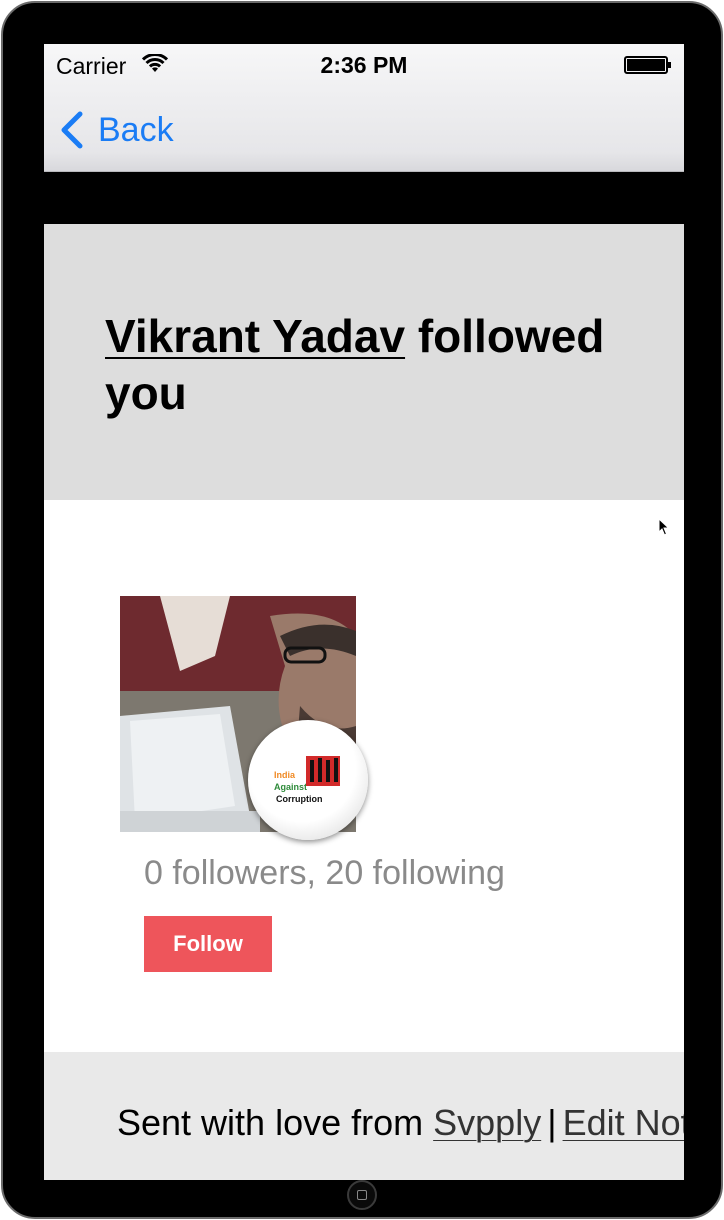  I want to click on home-button-icon, so click(362, 1195).